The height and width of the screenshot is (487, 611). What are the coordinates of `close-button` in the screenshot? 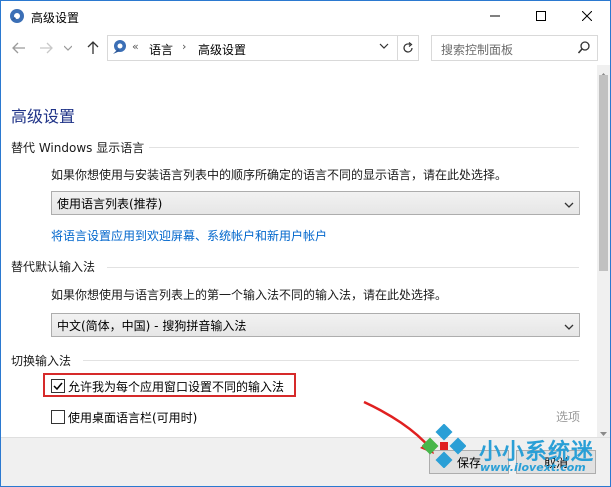 It's located at (587, 16).